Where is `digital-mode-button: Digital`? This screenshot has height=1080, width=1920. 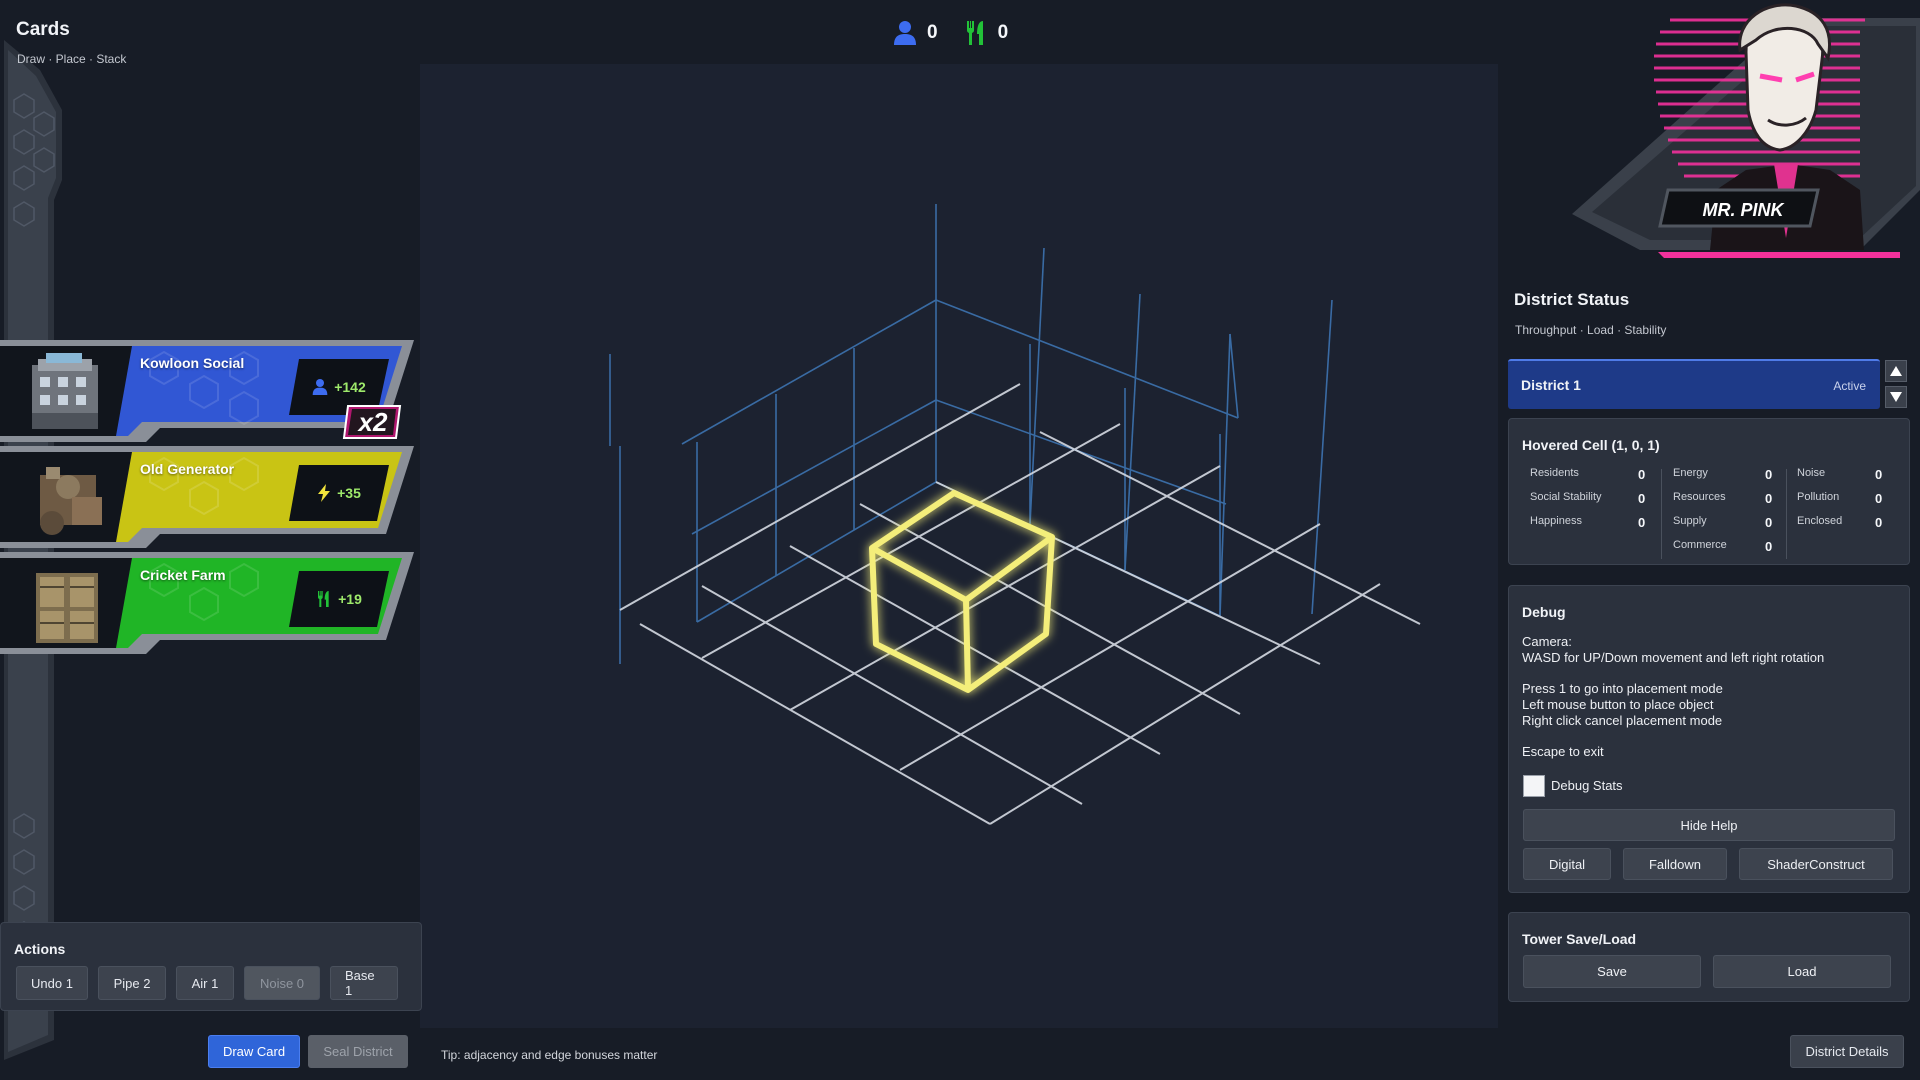 digital-mode-button: Digital is located at coordinates (1567, 864).